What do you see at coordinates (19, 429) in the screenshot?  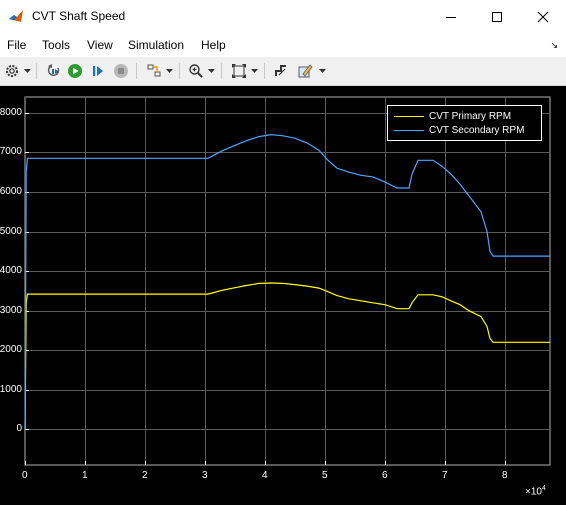 I see `y-tick-label: 0` at bounding box center [19, 429].